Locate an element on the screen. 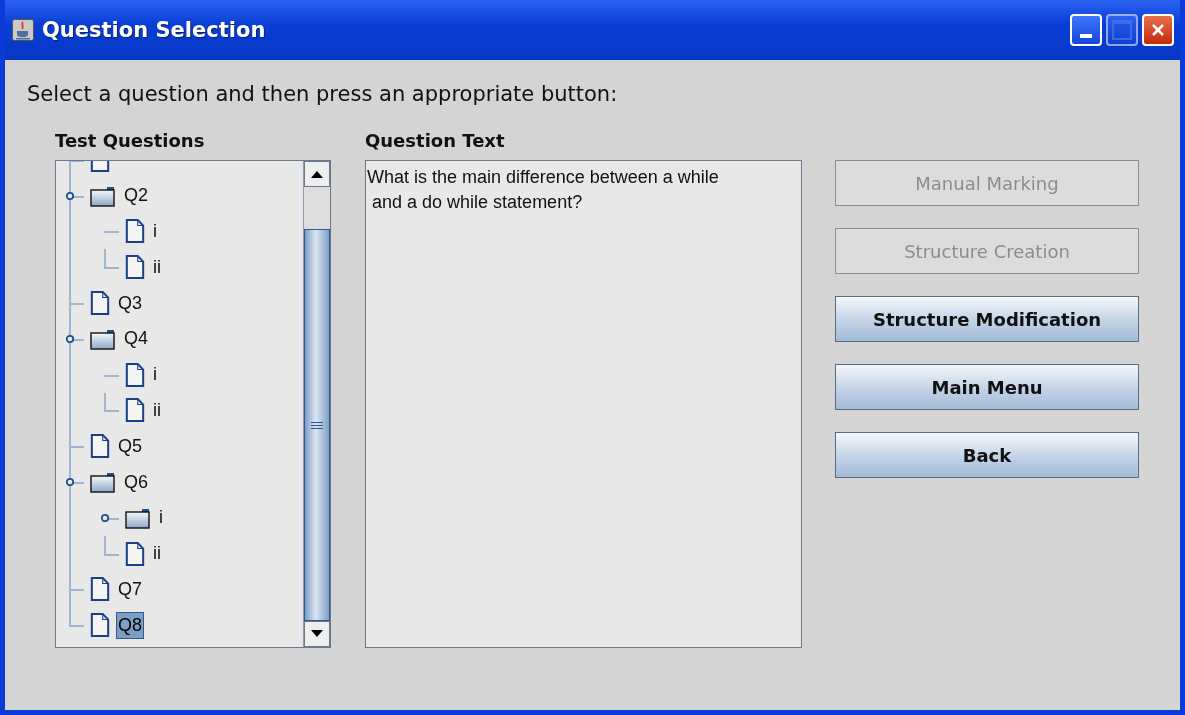 The width and height of the screenshot is (1185, 715). tree-item: Q7 is located at coordinates (130, 589).